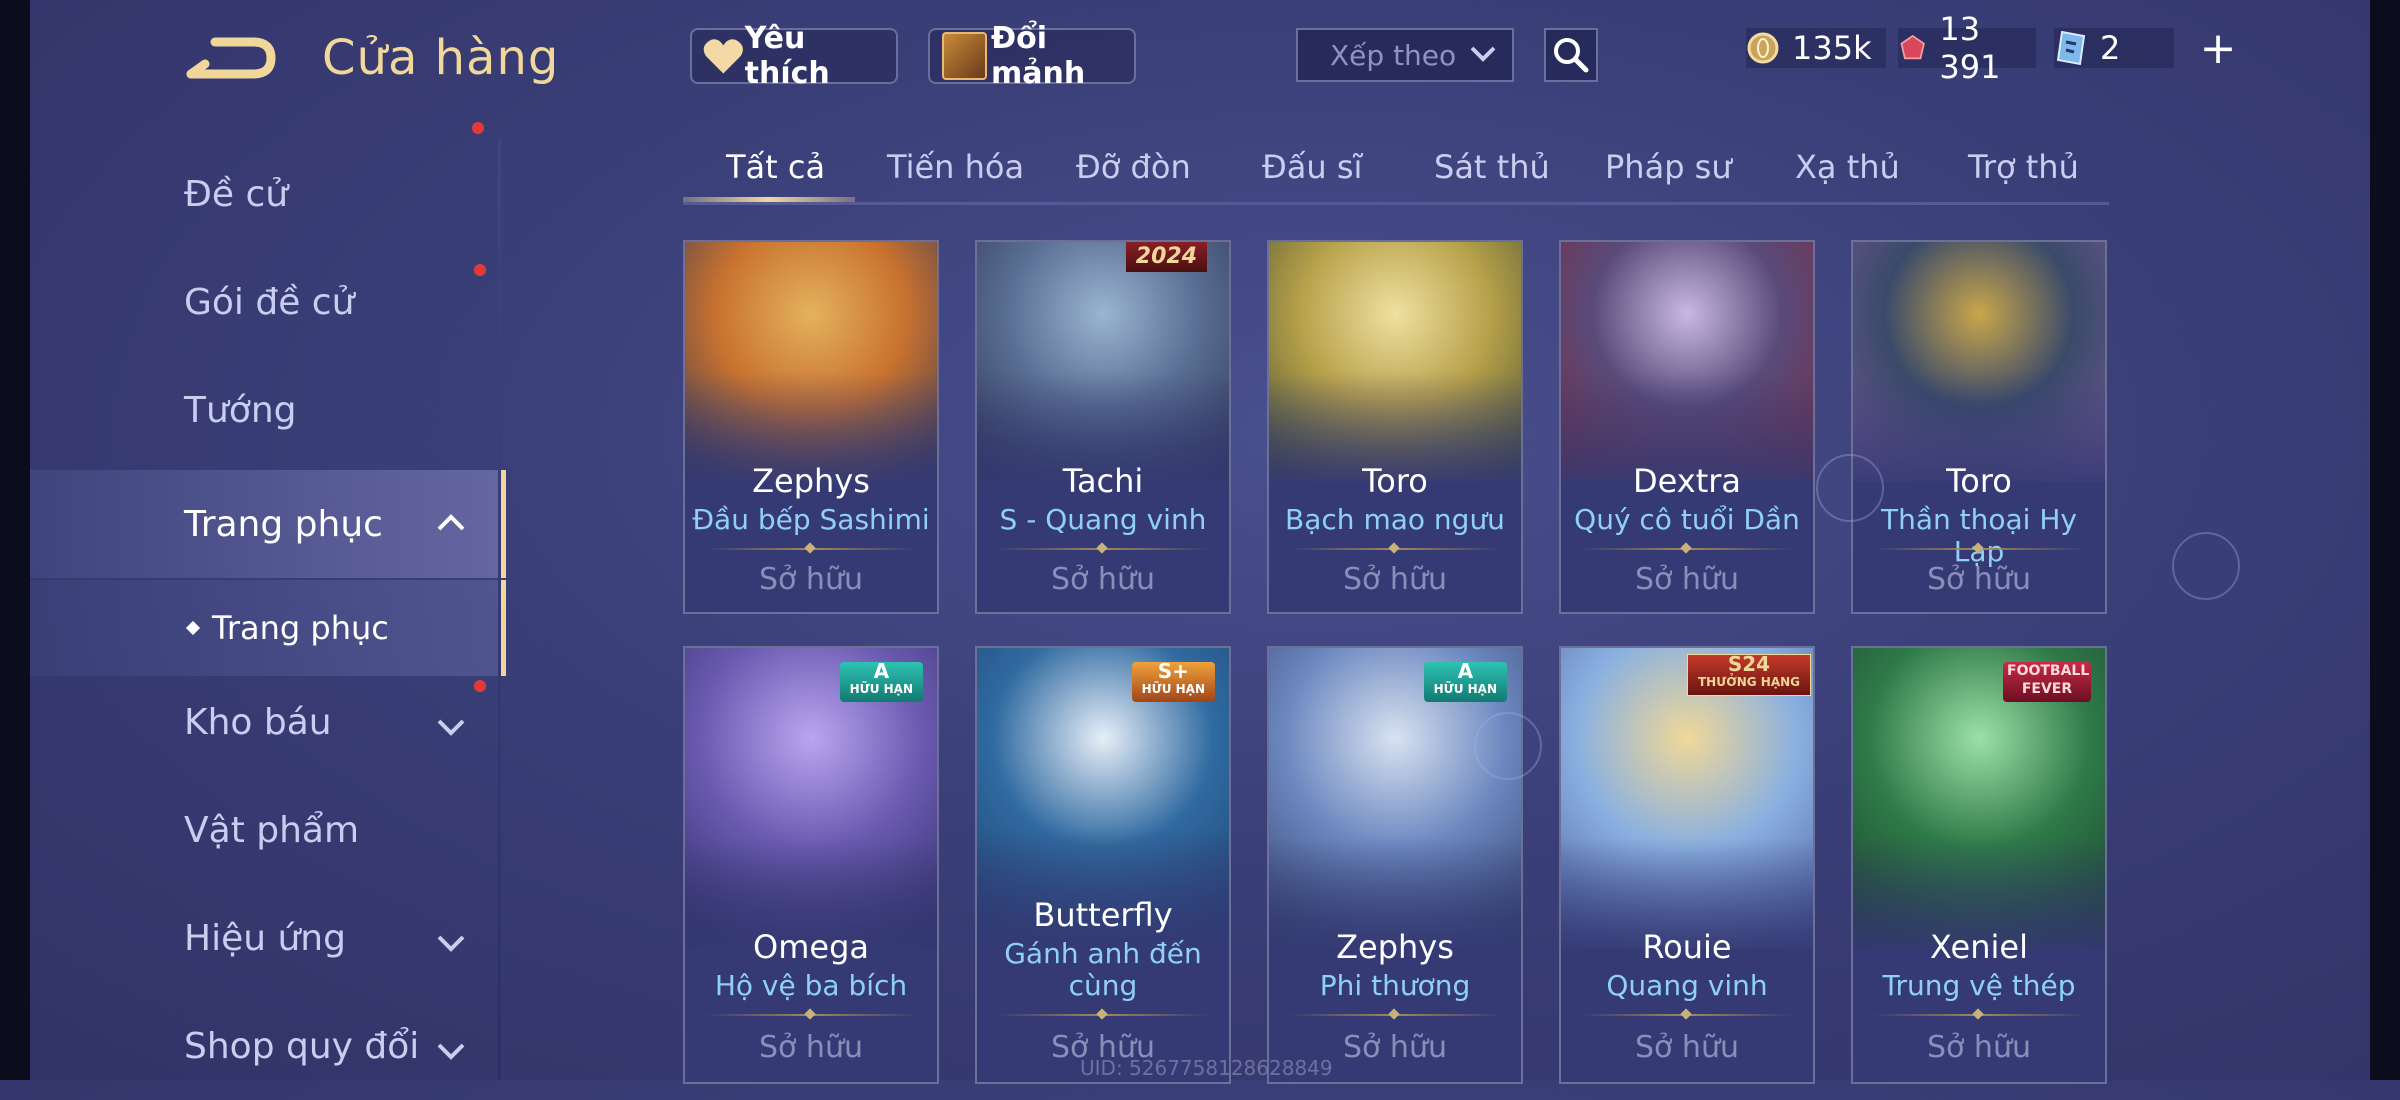  I want to click on tab-fighter: Đấu sĩ, so click(1312, 167).